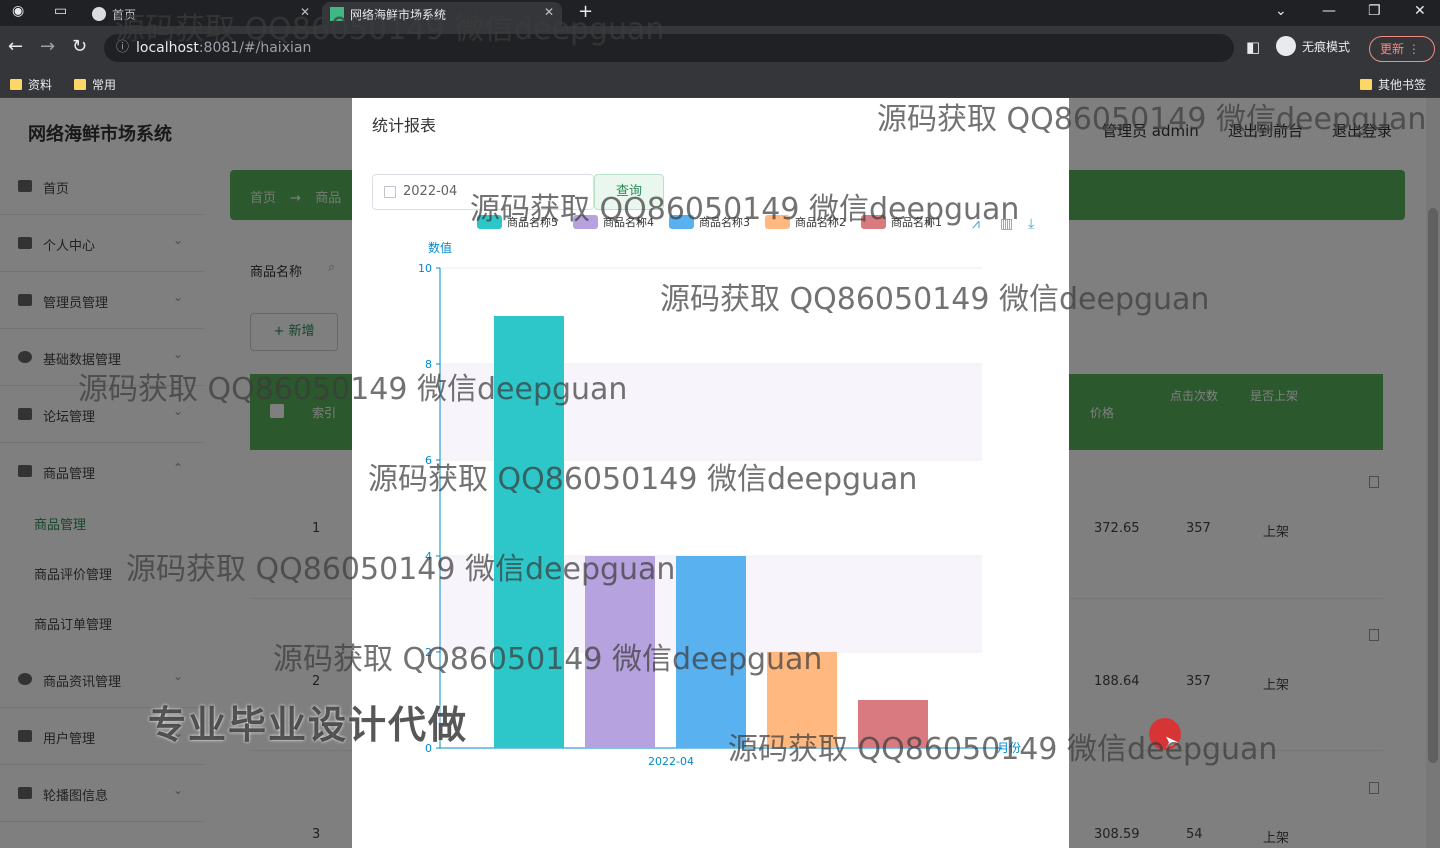 Image resolution: width=1440 pixels, height=848 pixels. I want to click on new-tab-button: +, so click(585, 11).